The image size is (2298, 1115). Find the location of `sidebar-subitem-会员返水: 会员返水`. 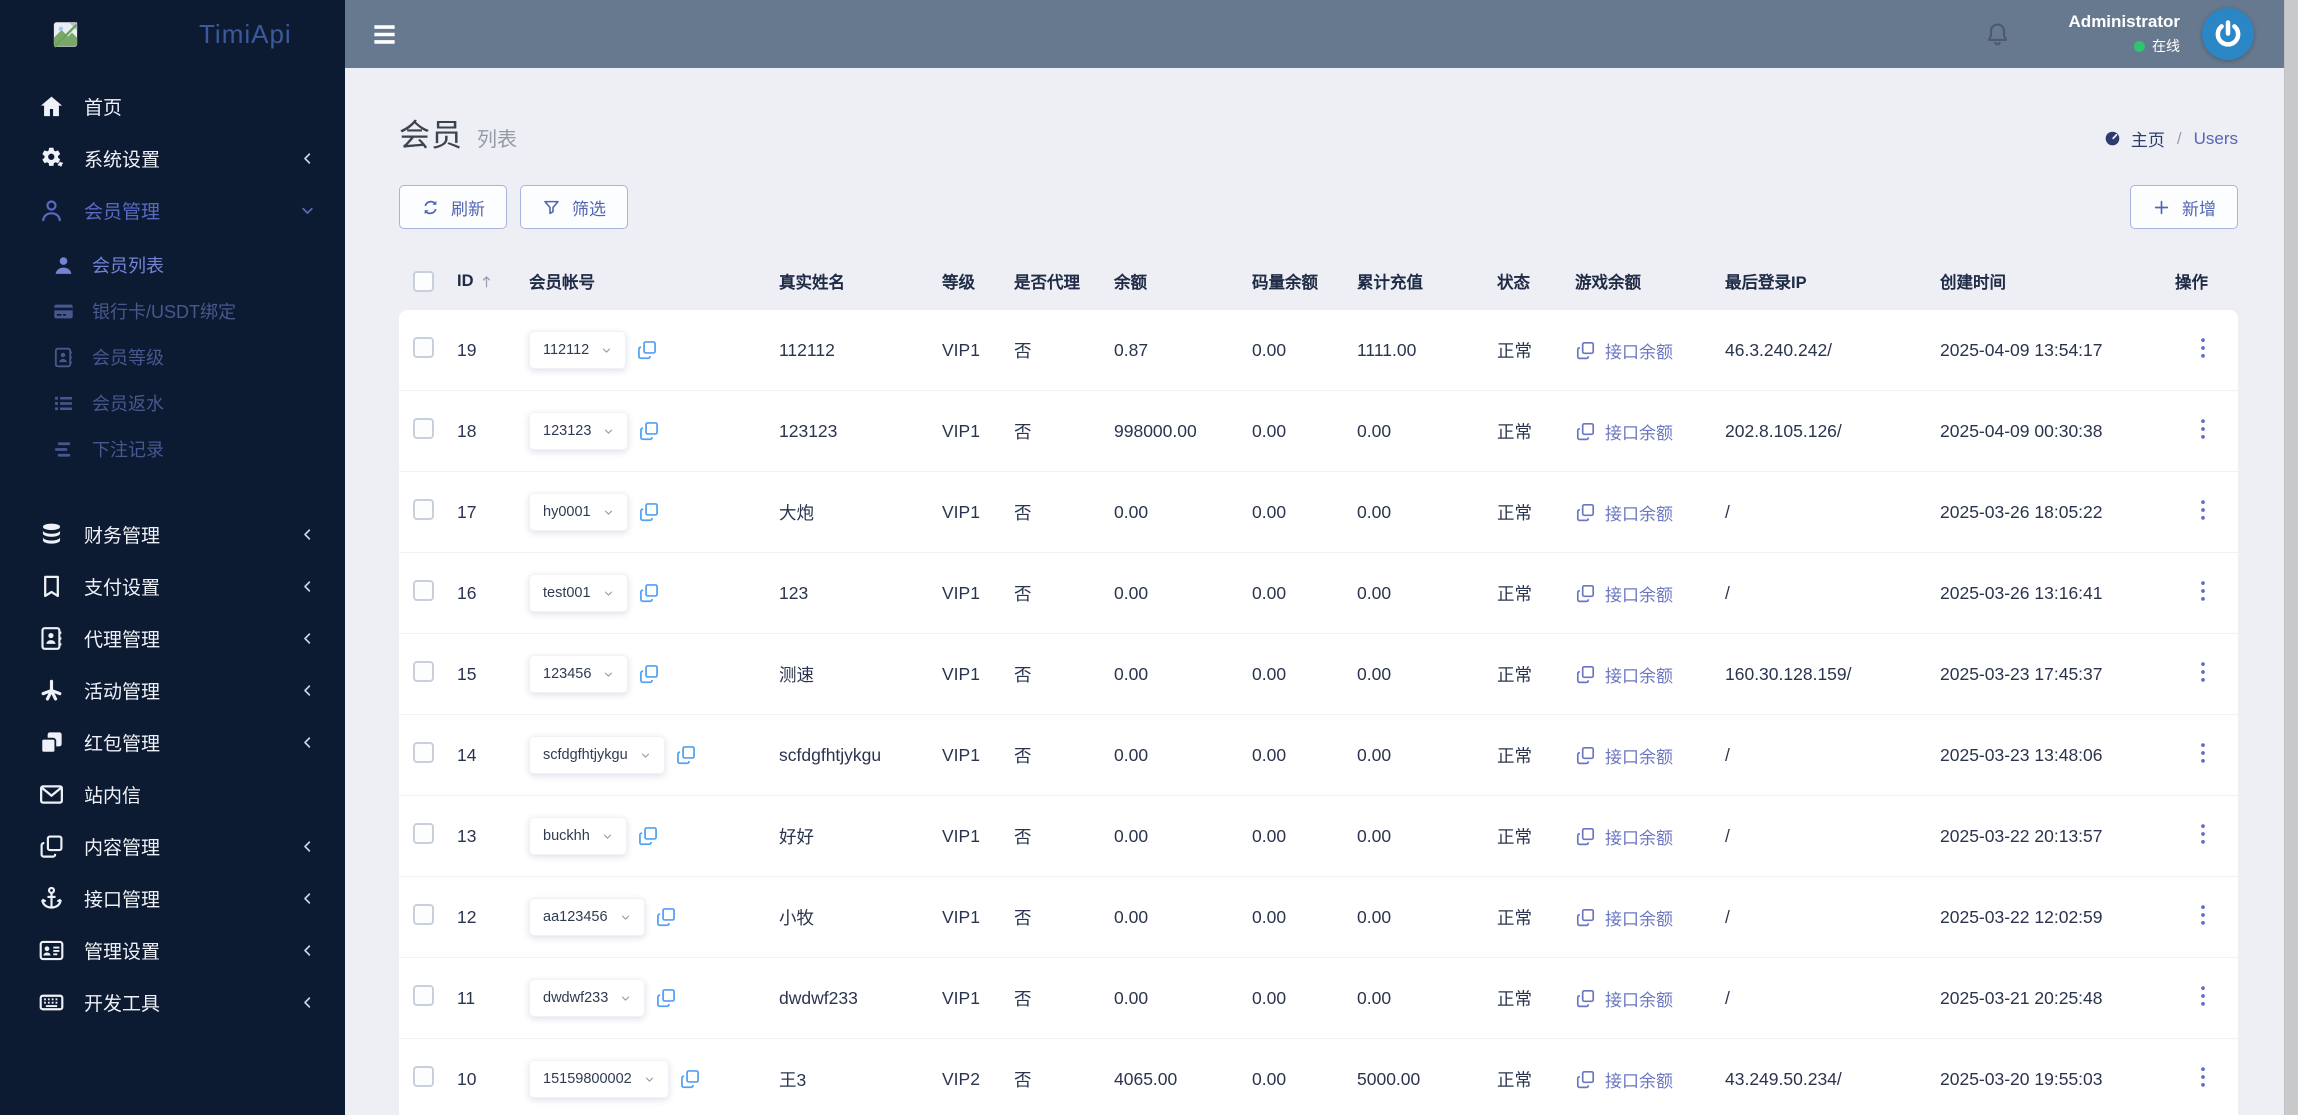

sidebar-subitem-会员返水: 会员返水 is located at coordinates (172, 403).